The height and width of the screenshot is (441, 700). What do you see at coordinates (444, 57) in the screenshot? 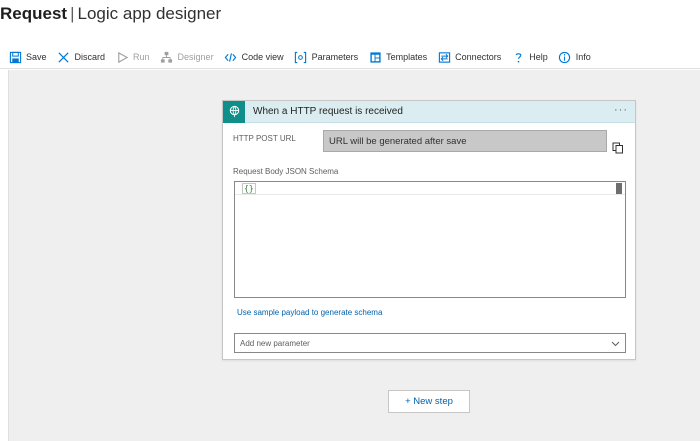
I see `connectors-icon` at bounding box center [444, 57].